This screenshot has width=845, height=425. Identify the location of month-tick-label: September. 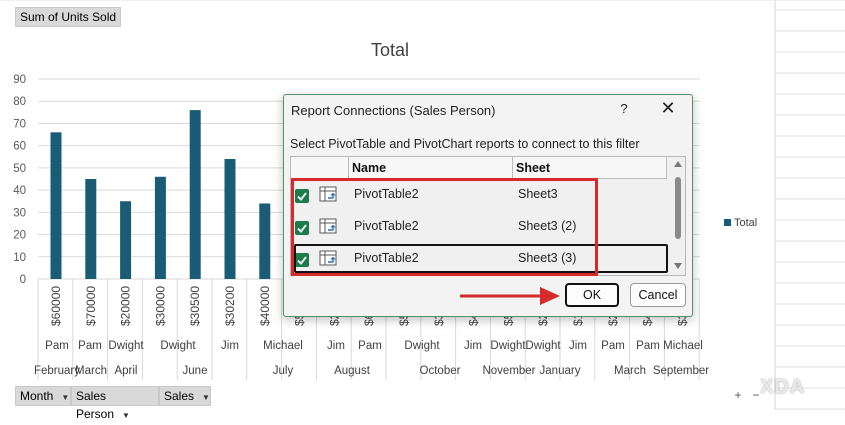
(681, 371).